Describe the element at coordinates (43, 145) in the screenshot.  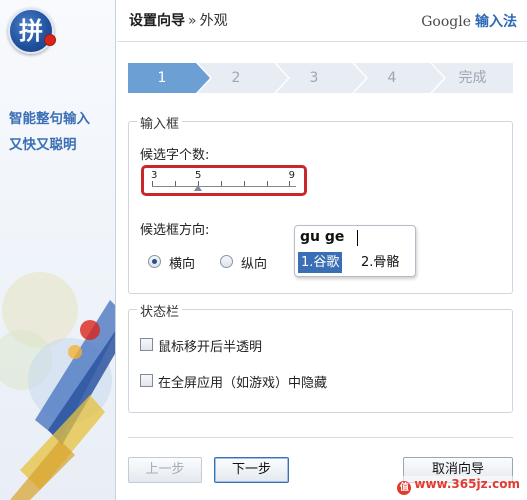
I see `slogan-line-2: 又快又聪明` at that location.